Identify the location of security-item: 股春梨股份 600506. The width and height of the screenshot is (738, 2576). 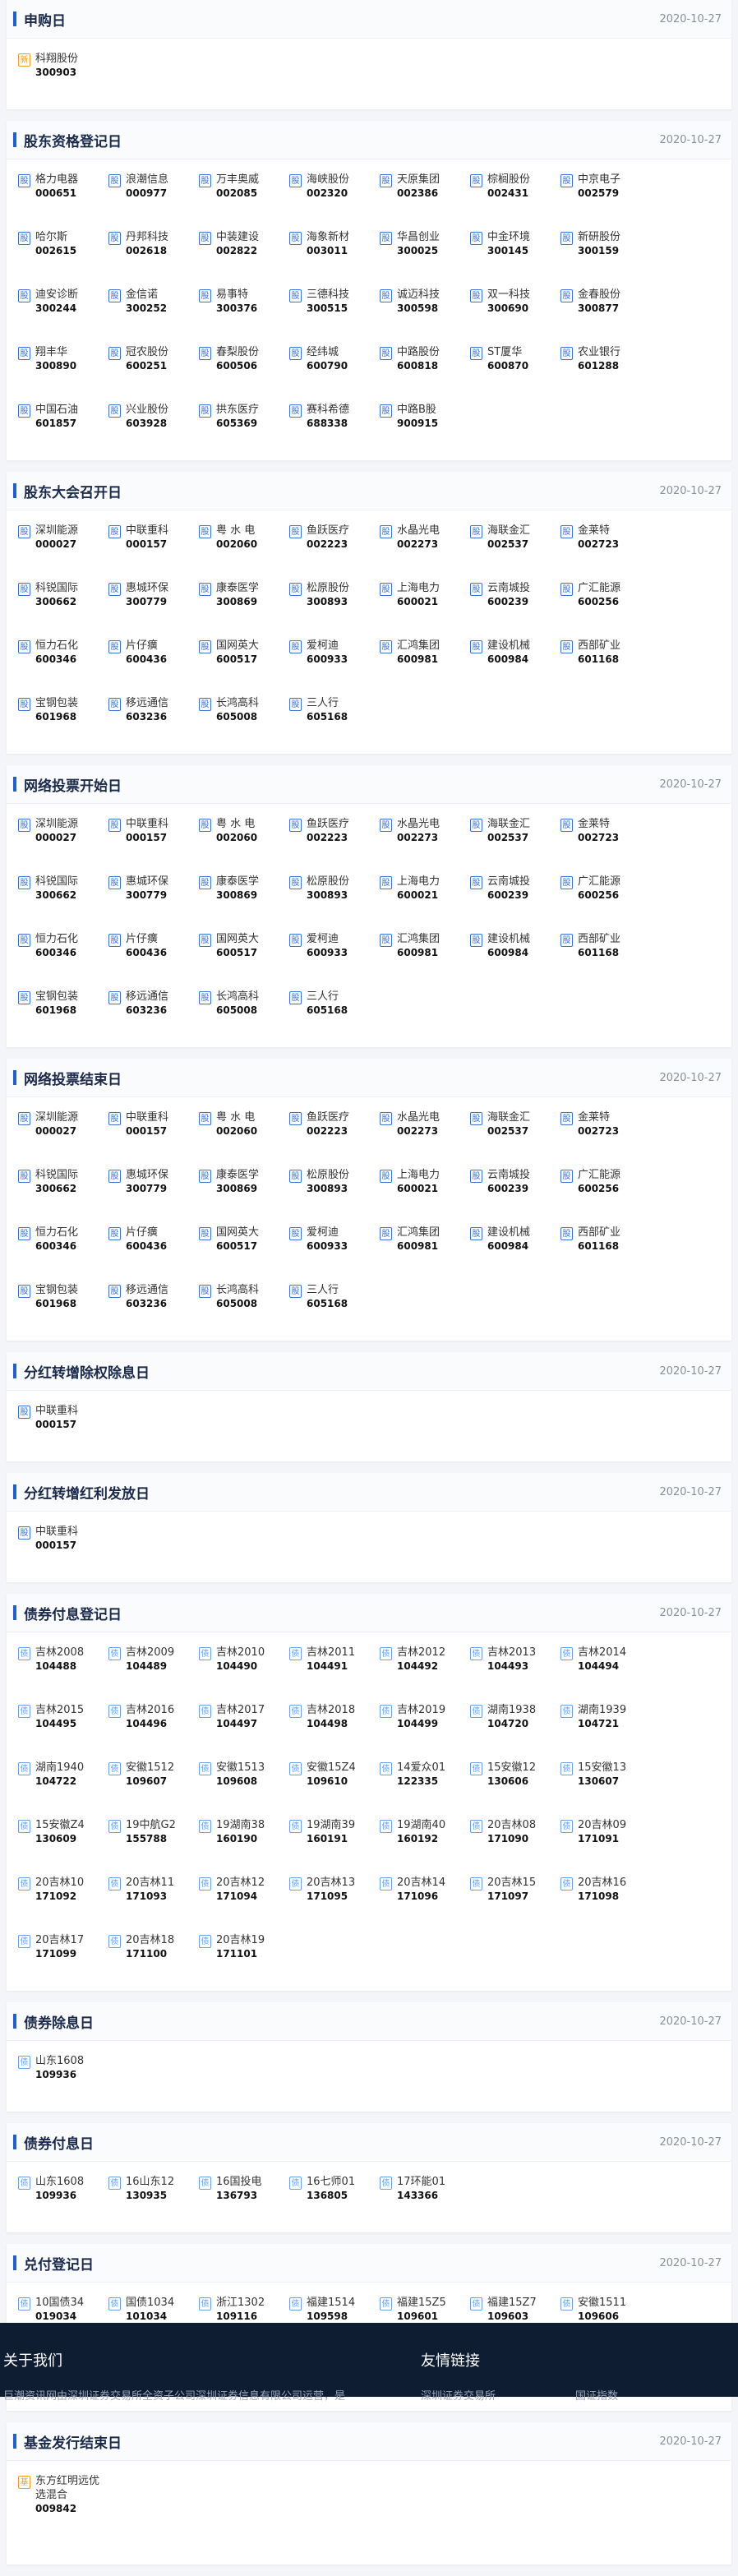
(244, 369).